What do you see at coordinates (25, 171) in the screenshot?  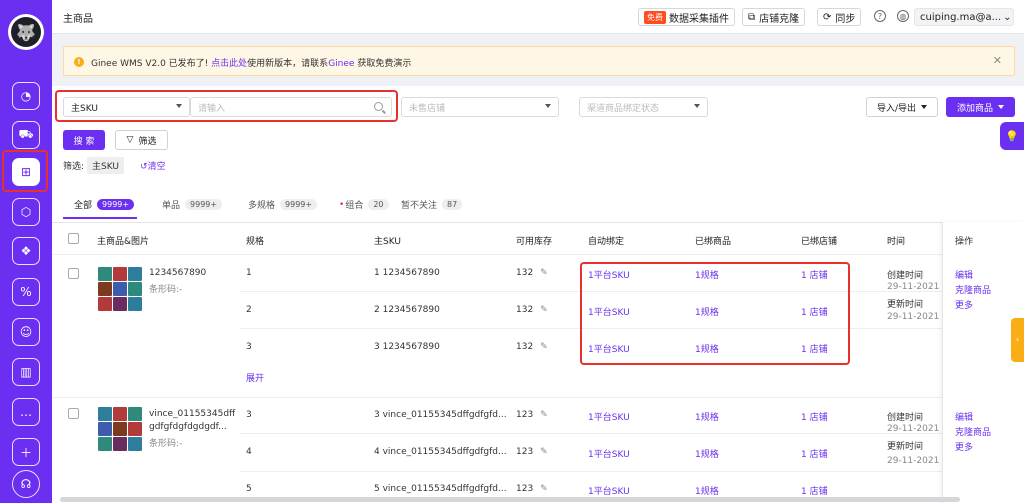 I see `annotation-highlight-sidebar` at bounding box center [25, 171].